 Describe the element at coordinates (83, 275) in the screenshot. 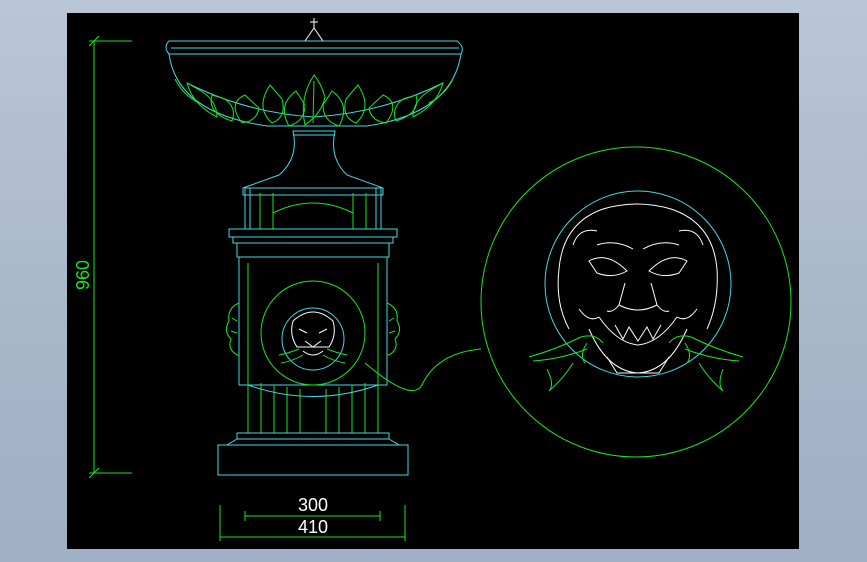

I see `height-dimension-label: 960` at that location.